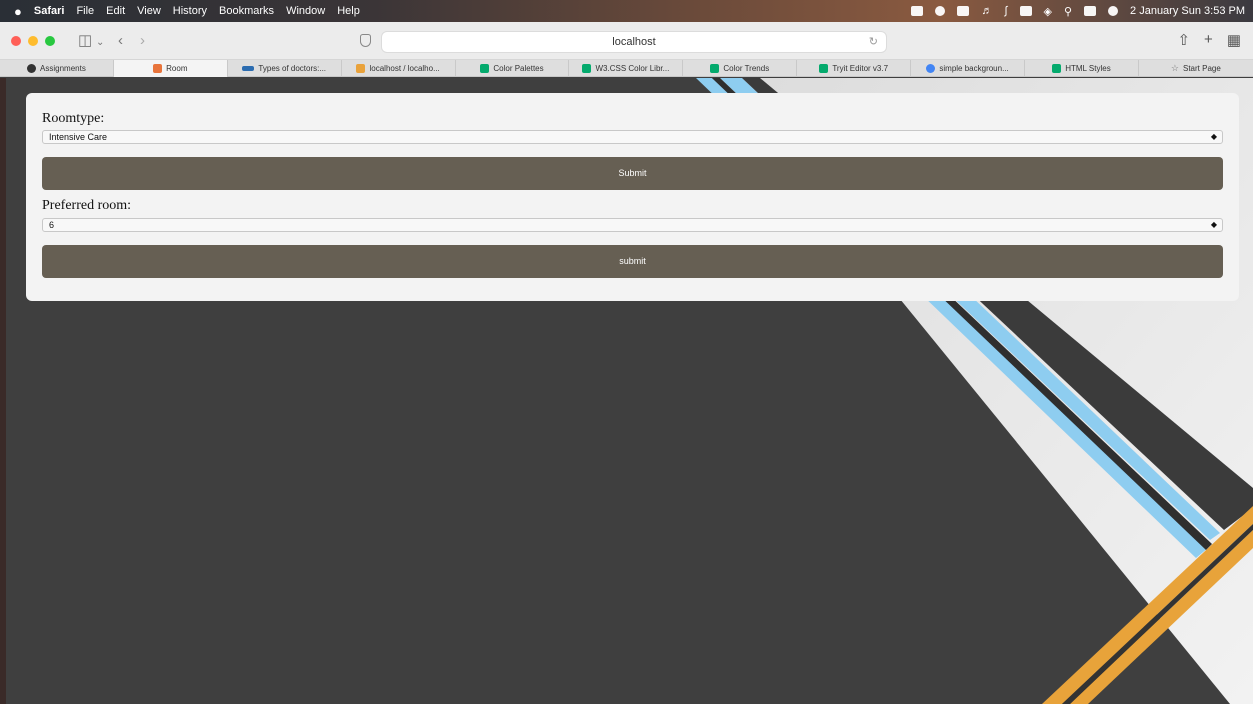 This screenshot has width=1253, height=704. I want to click on tab-room: Room, so click(170, 68).